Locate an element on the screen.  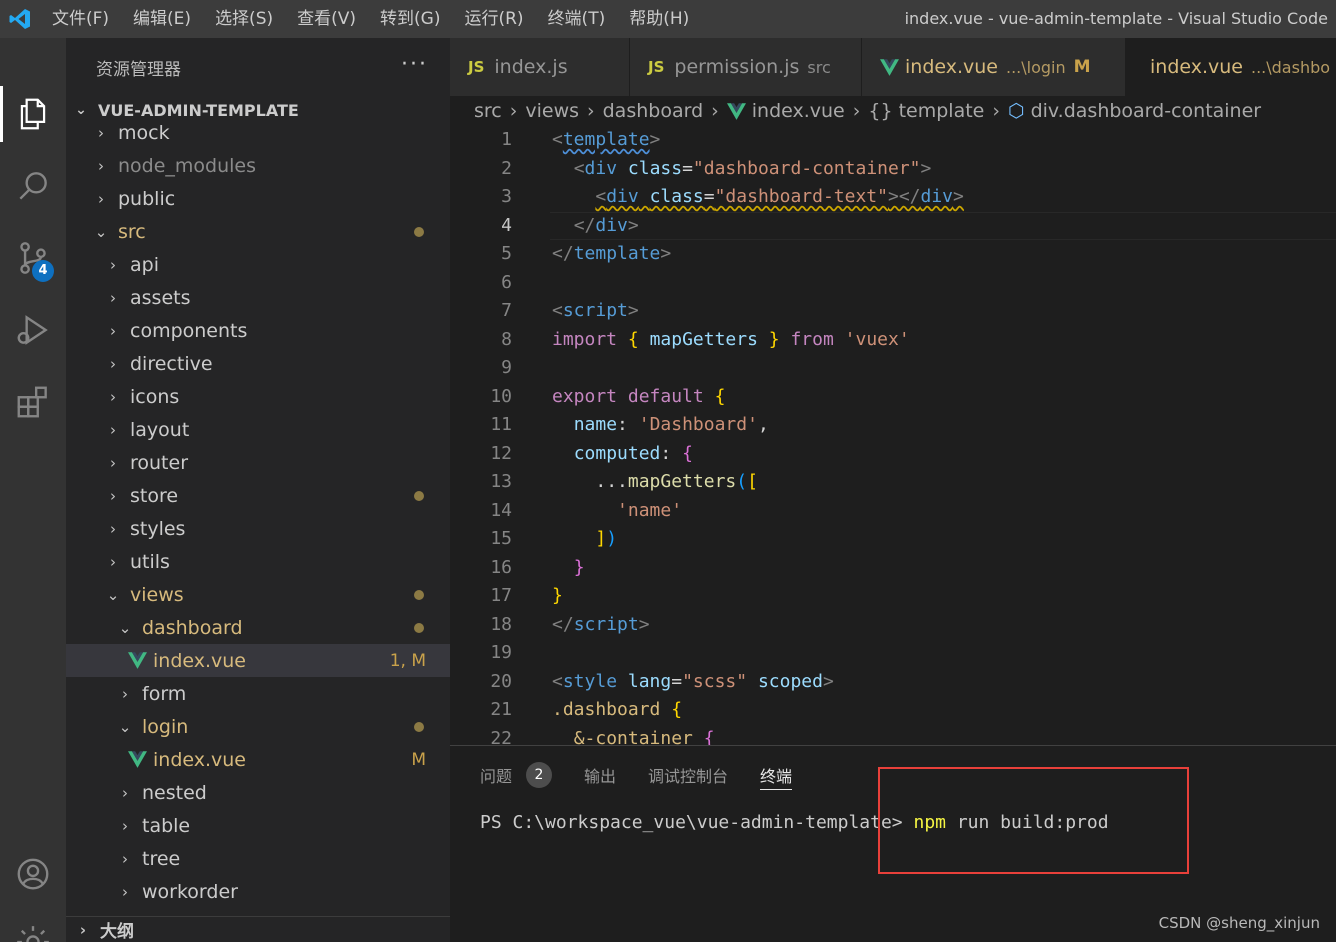
line-number: 20 is located at coordinates (501, 681).